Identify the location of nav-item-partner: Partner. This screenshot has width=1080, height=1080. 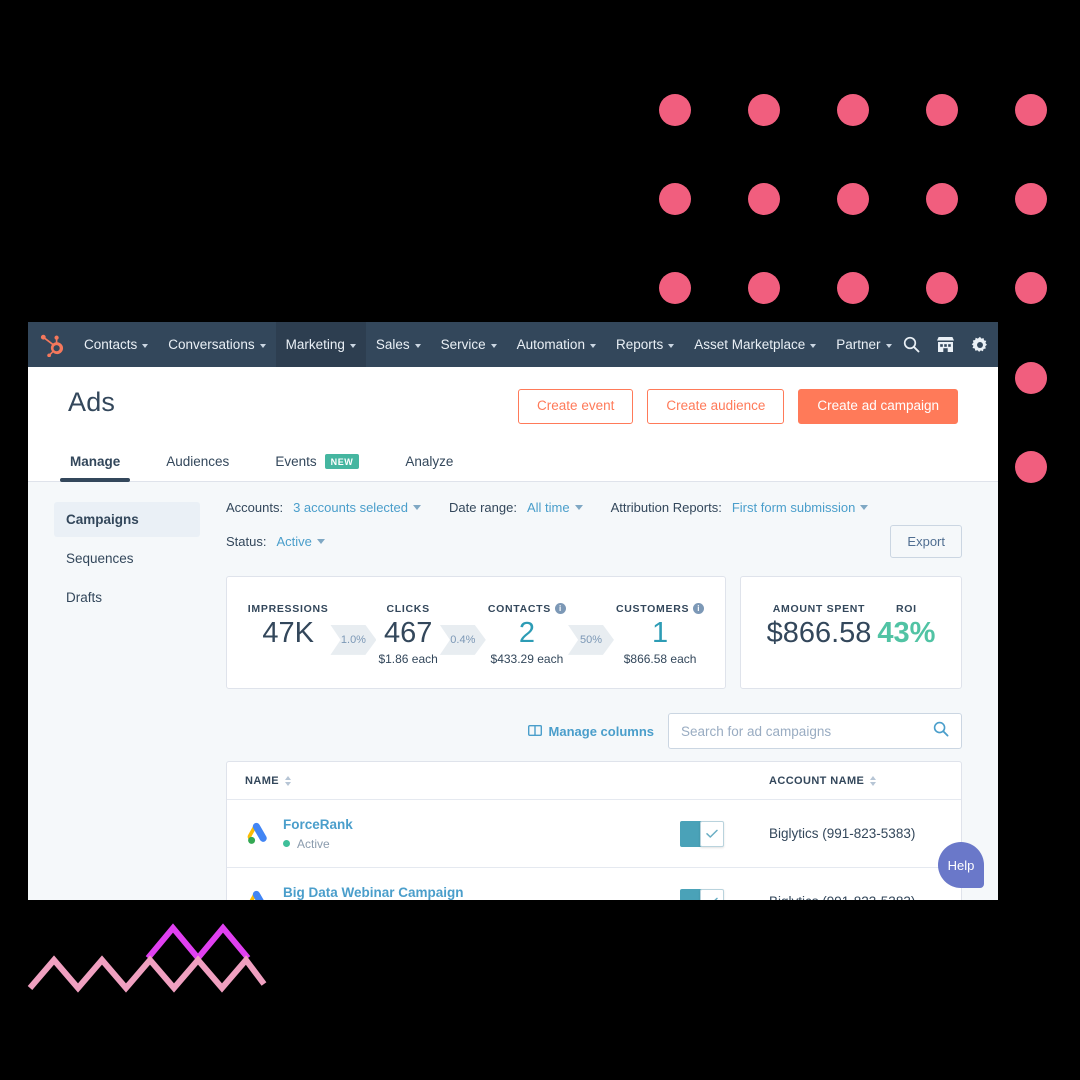
(863, 344).